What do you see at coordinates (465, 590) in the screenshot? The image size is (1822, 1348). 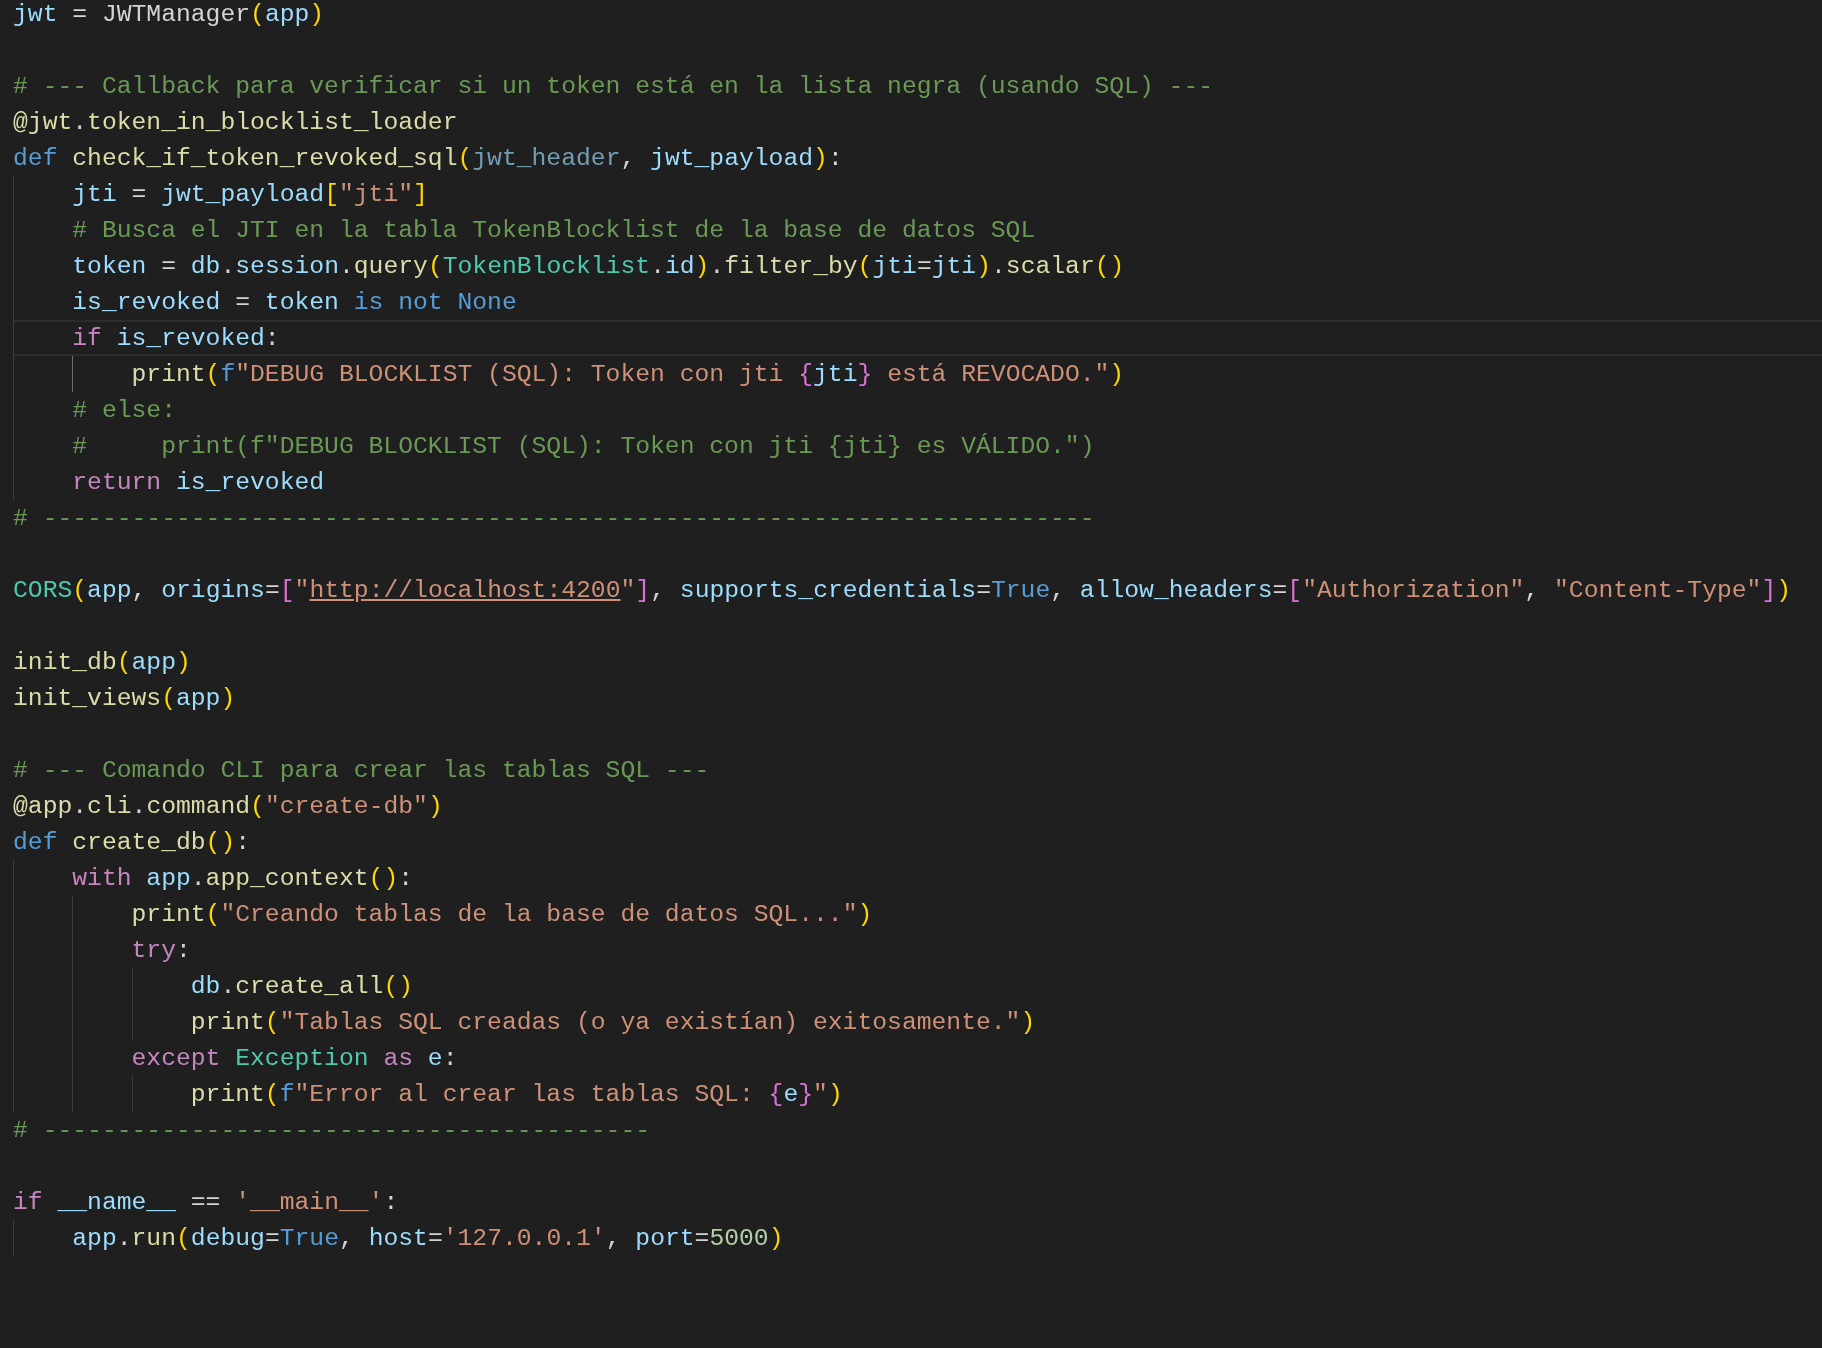 I see `url-link: http://localhost:4200` at bounding box center [465, 590].